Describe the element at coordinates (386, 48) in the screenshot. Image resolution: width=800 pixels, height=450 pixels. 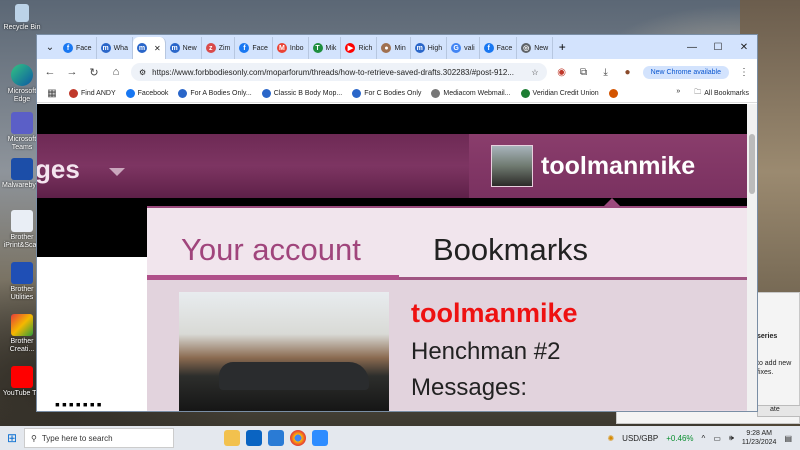
I see `site-icon: ●` at that location.